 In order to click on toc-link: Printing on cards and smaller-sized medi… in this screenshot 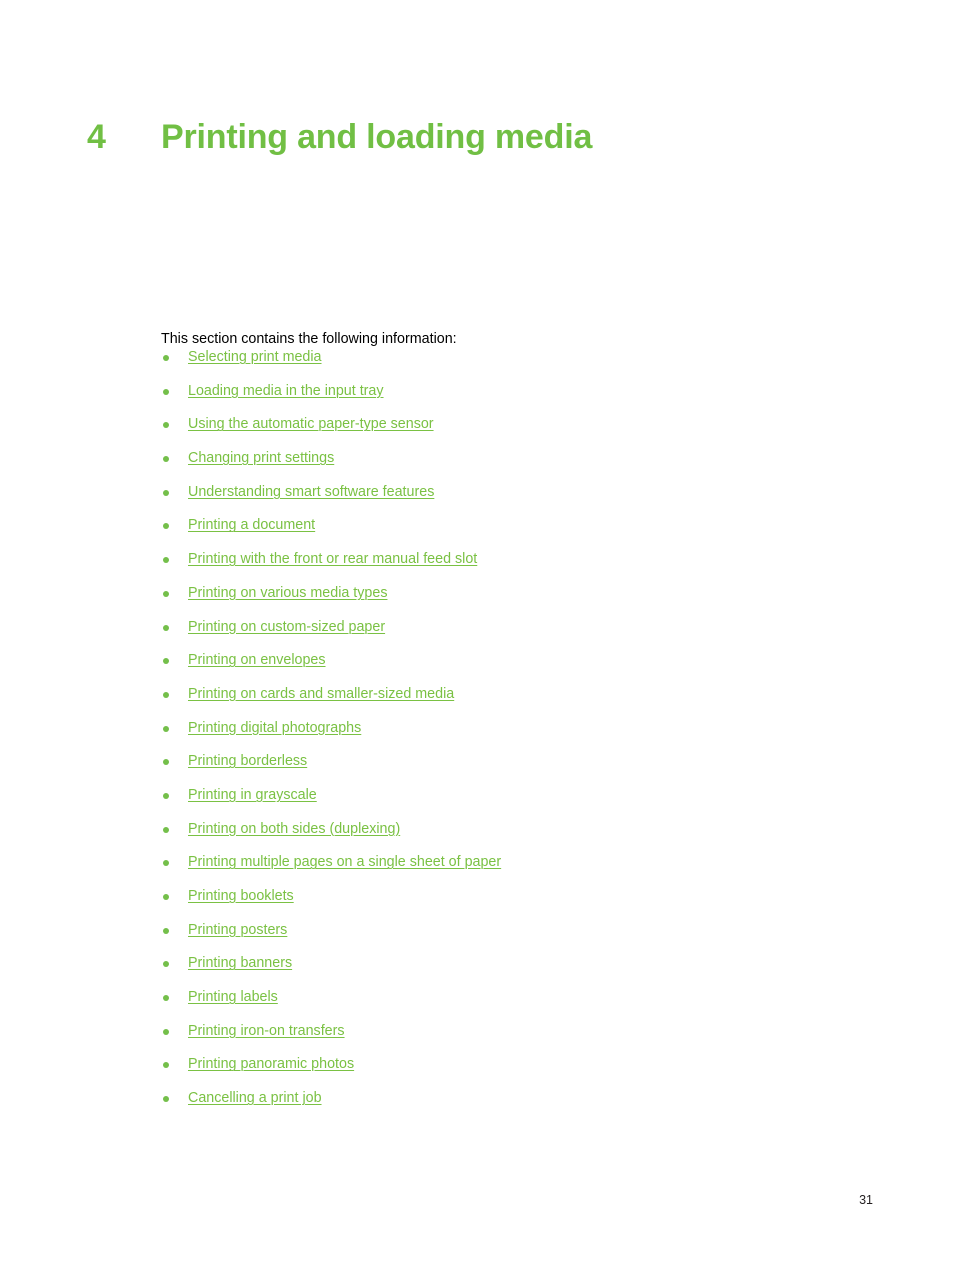, I will do `click(321, 694)`.